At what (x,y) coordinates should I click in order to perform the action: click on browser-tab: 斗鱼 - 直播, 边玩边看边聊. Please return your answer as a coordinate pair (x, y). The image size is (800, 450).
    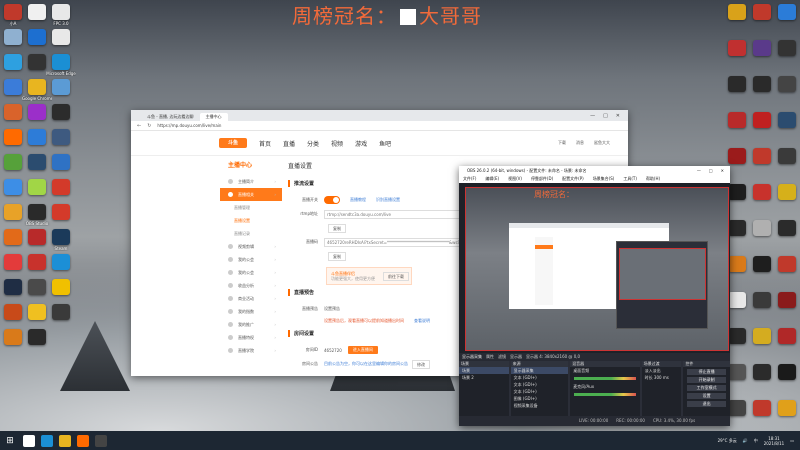
    Looking at the image, I should click on (170, 117).